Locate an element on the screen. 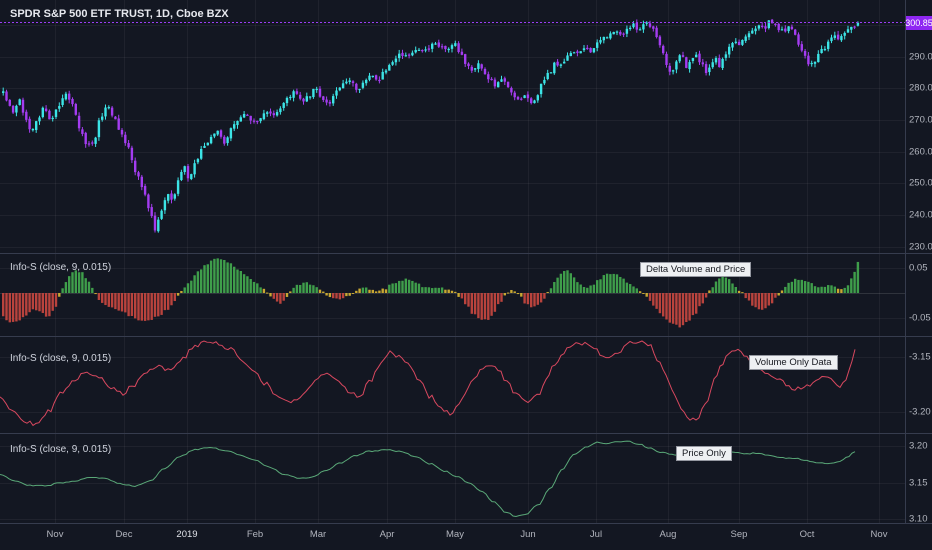  indicator-label-price: Info-S (close, 9, 0.015) is located at coordinates (60, 449).